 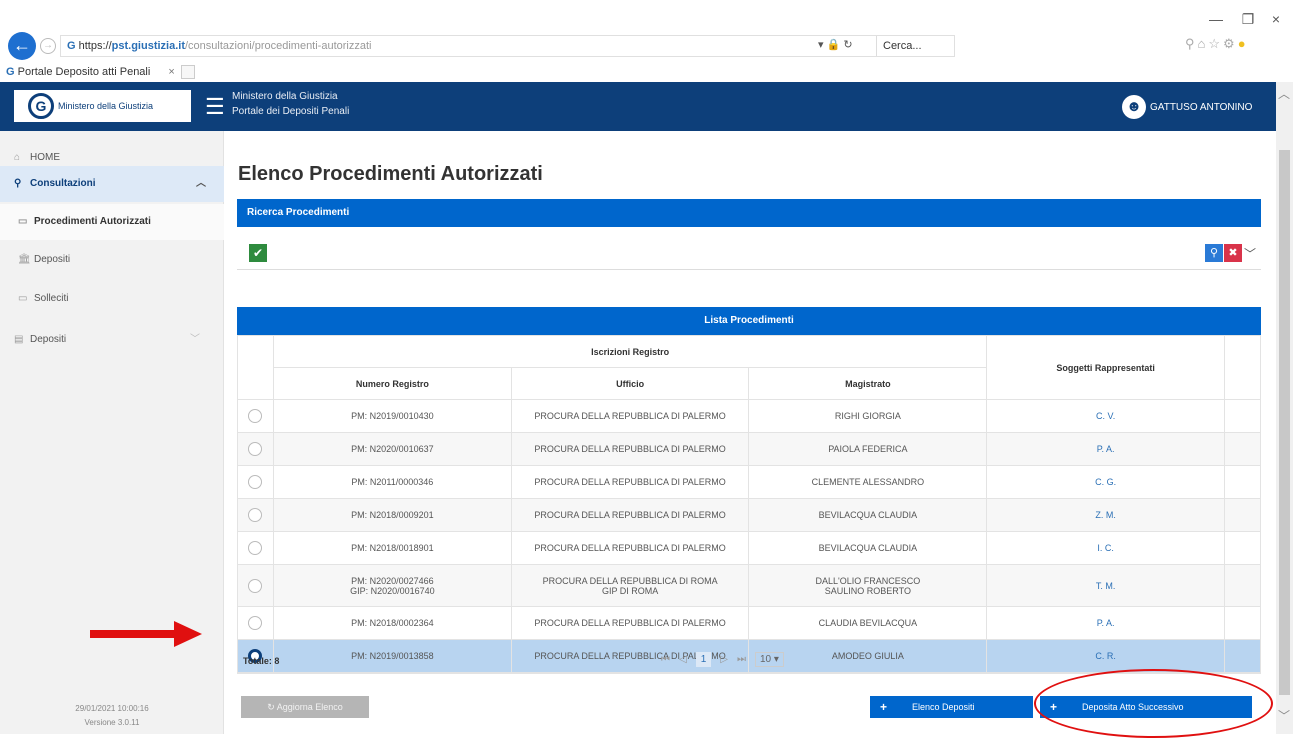 I want to click on sidebar-item-depositi: 🏛 Depositi, so click(x=112, y=260).